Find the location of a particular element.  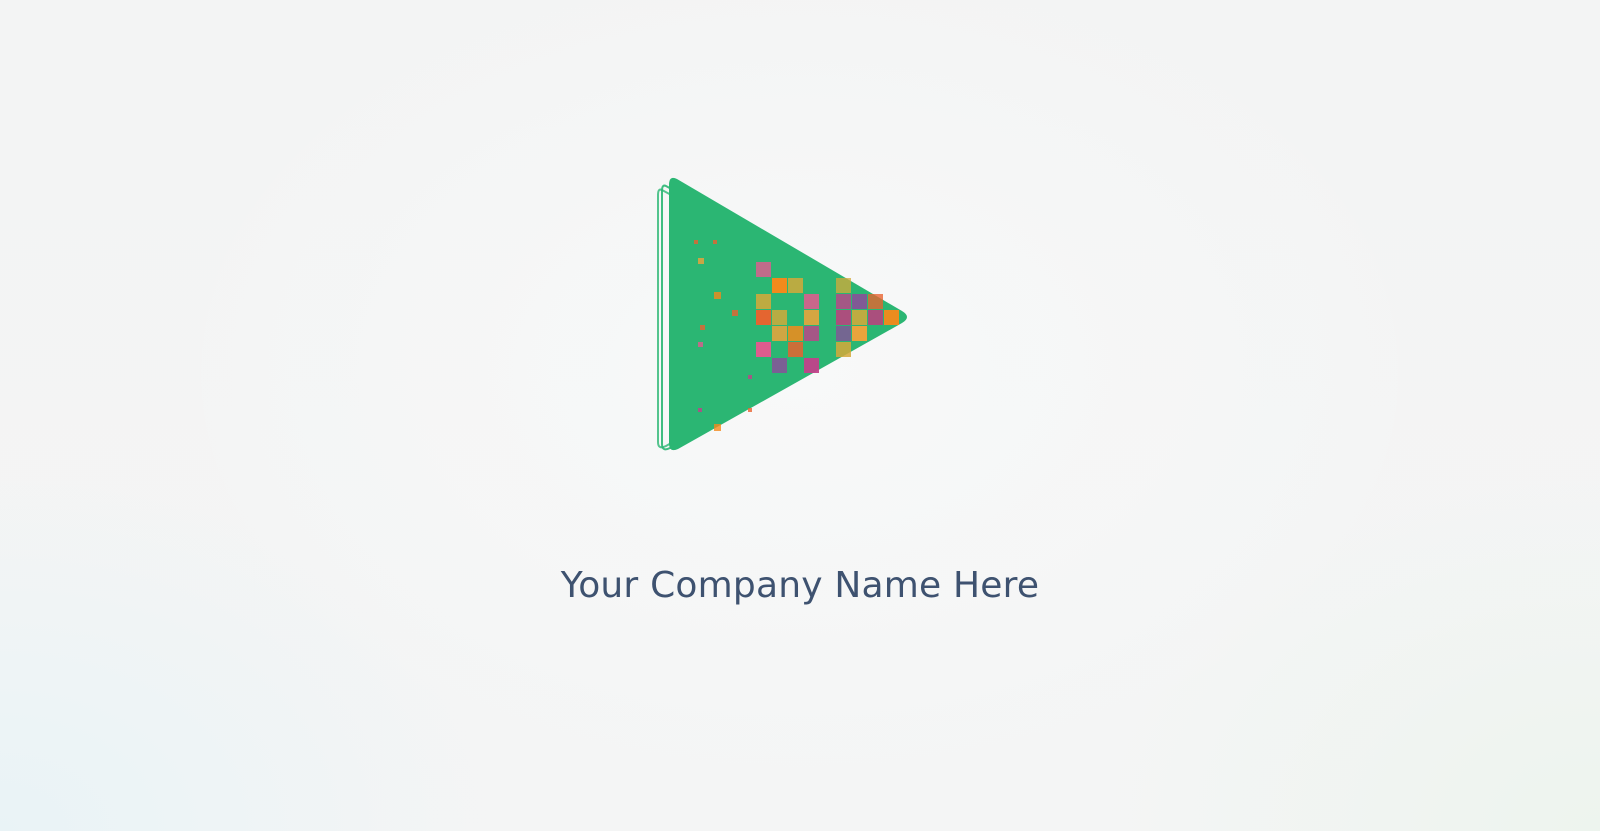

play-triangle-logo-icon is located at coordinates (782, 314).